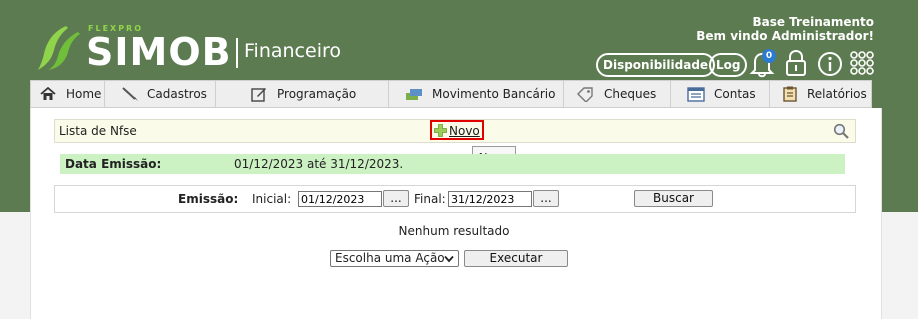  What do you see at coordinates (585, 94) in the screenshot?
I see `tag-icon` at bounding box center [585, 94].